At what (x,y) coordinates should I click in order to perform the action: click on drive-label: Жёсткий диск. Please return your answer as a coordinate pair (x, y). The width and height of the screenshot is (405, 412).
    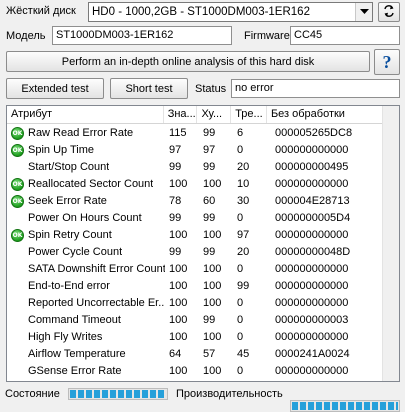
    Looking at the image, I should click on (41, 11).